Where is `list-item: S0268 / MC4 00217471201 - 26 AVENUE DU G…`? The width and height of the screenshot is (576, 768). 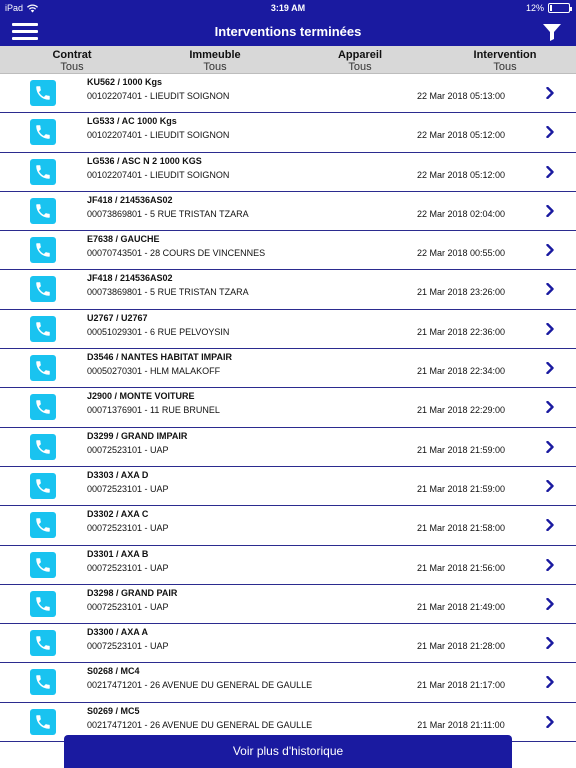
list-item: S0268 / MC4 00217471201 - 26 AVENUE DU G… is located at coordinates (288, 683).